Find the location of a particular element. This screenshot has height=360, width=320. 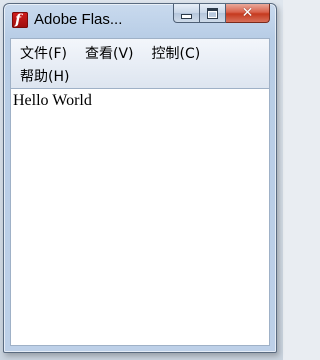

maximize-icon is located at coordinates (212, 13).